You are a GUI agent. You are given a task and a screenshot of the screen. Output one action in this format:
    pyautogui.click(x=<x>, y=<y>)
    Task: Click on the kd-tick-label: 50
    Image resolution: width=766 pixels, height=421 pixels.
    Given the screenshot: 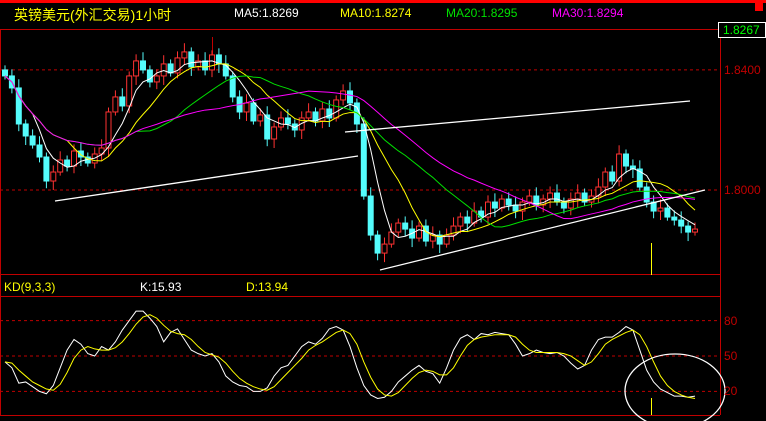 What is the action you would take?
    pyautogui.click(x=731, y=356)
    